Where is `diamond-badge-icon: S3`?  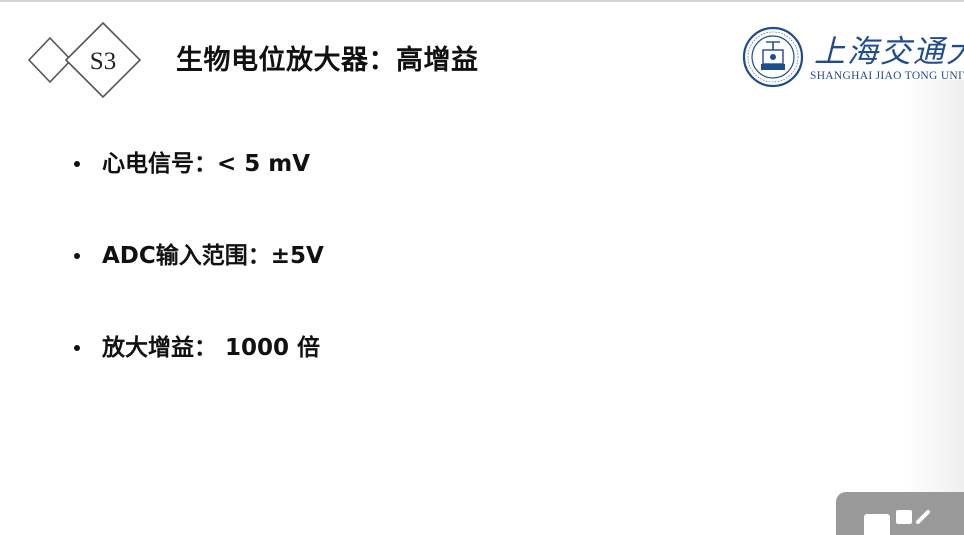
diamond-badge-icon: S3 is located at coordinates (84, 60).